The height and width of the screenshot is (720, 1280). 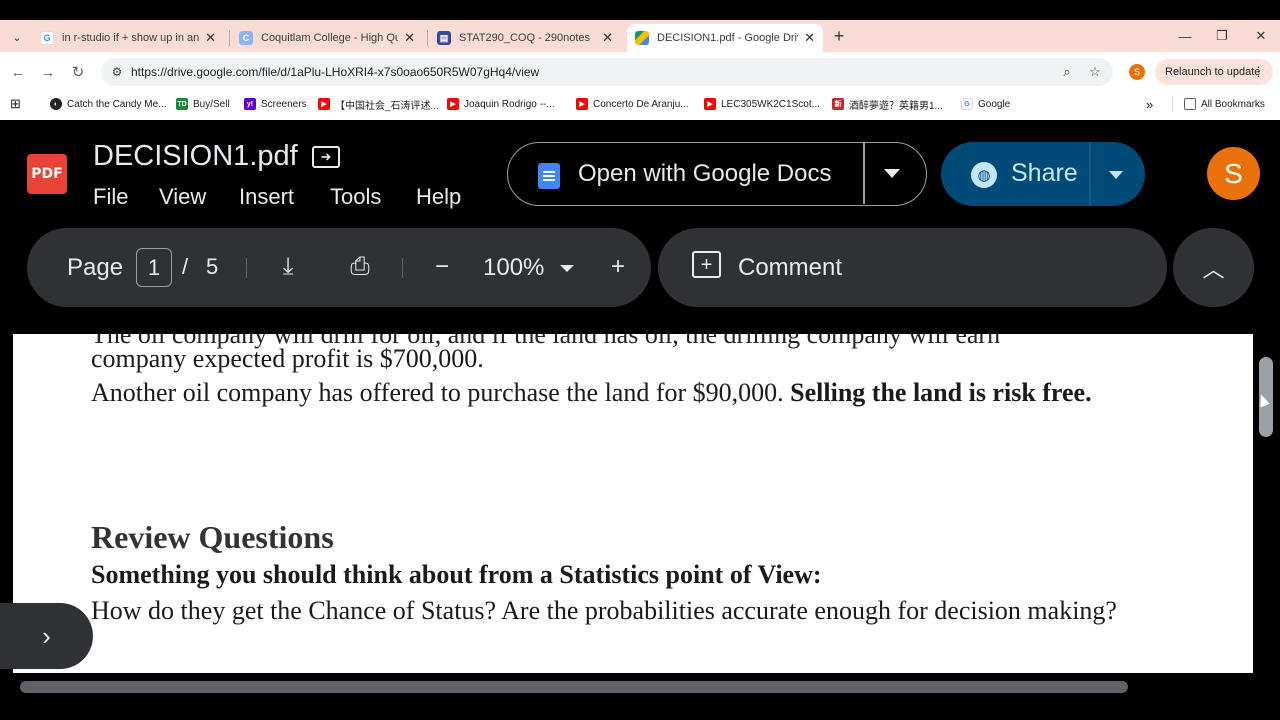 I want to click on avatar: S, so click(x=1233, y=173).